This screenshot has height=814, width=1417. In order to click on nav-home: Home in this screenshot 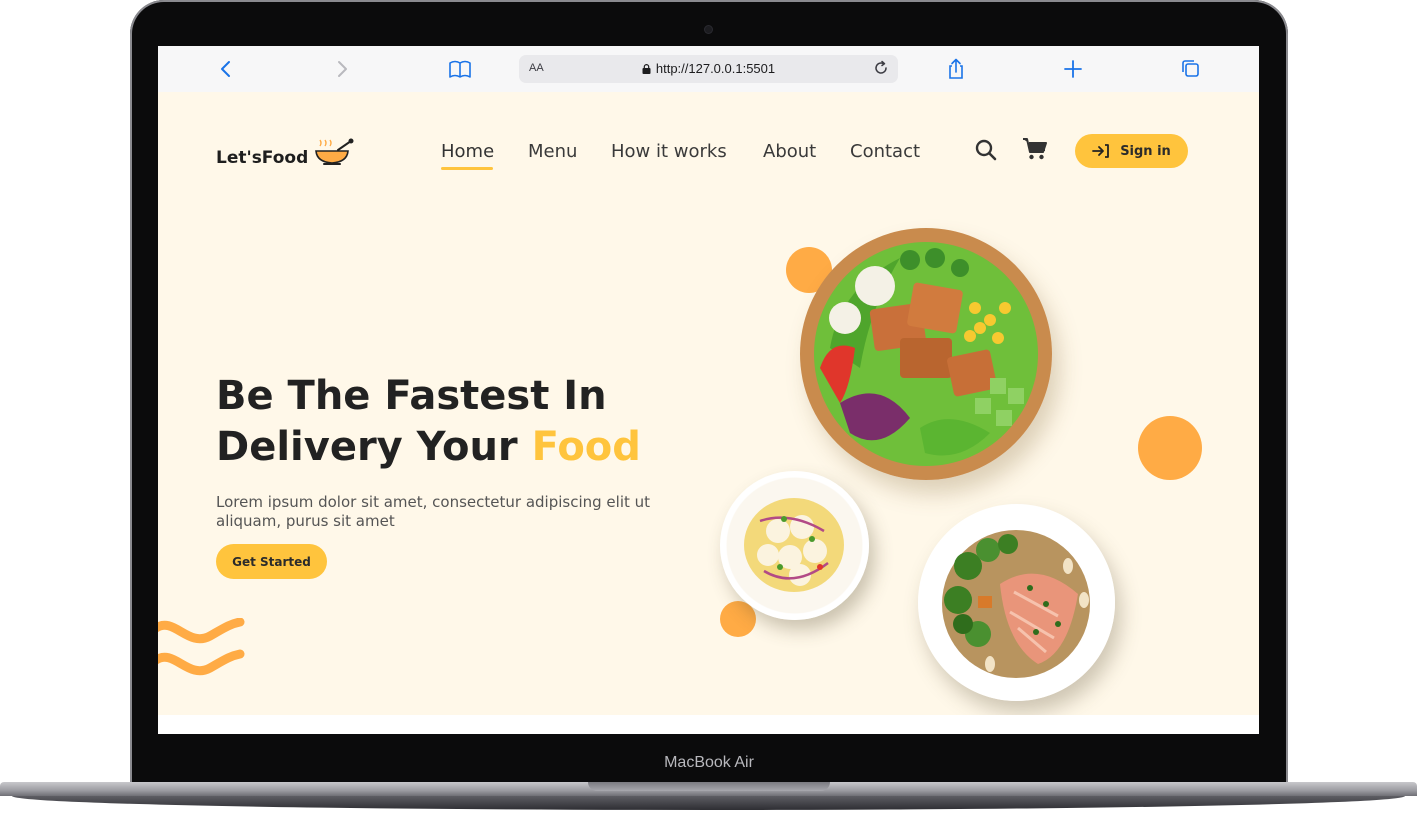, I will do `click(467, 151)`.